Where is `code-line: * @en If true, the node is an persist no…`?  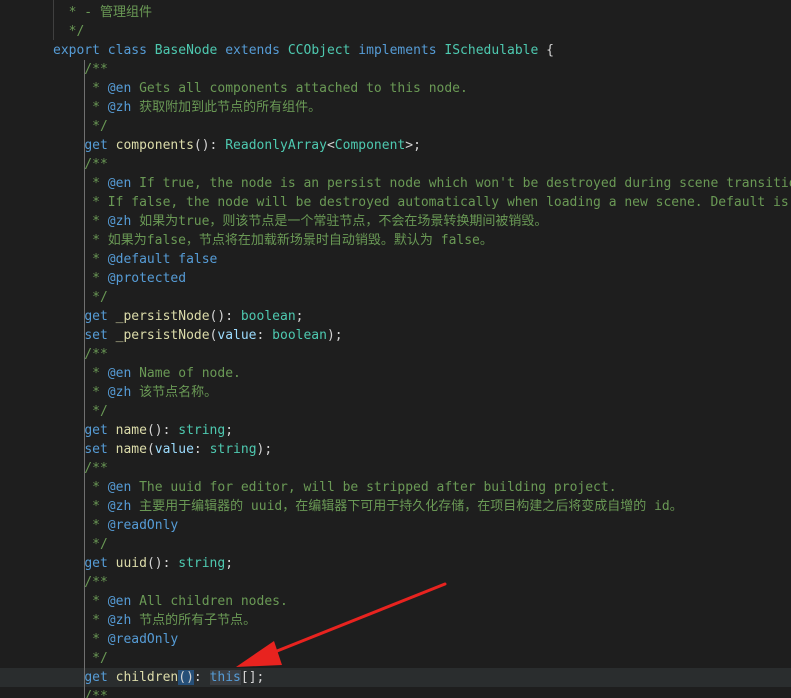
code-line: * @en If true, the node is an persist no… is located at coordinates (395, 183).